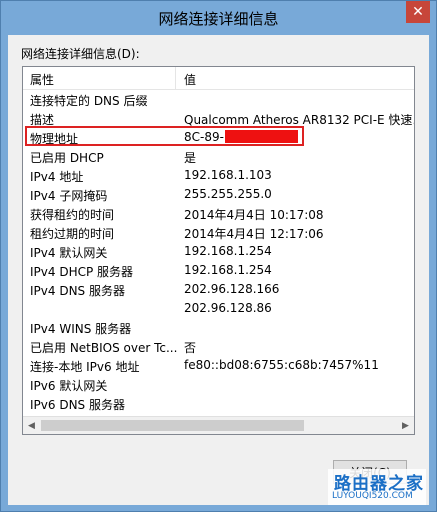 Image resolution: width=437 pixels, height=512 pixels. Describe the element at coordinates (89, 101) in the screenshot. I see `property-name: 连接特定的 DNS 后缀` at that location.